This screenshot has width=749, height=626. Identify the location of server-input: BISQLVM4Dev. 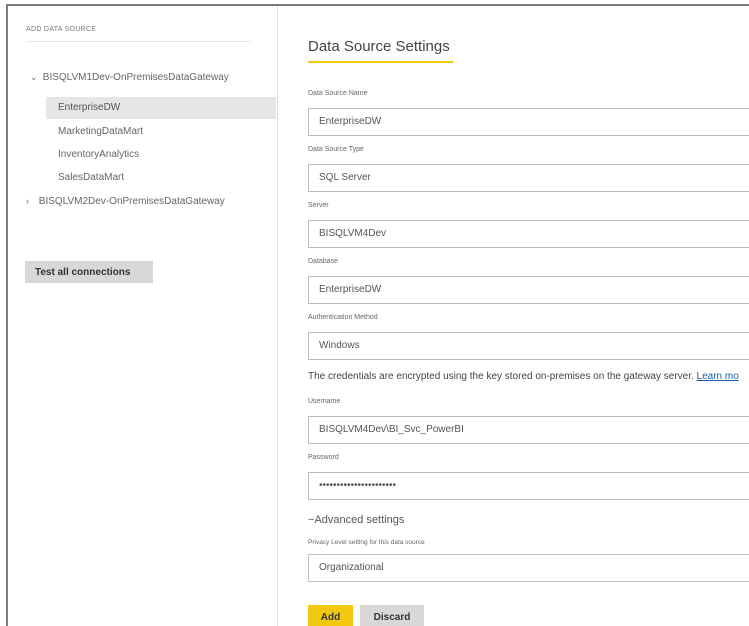
(528, 234).